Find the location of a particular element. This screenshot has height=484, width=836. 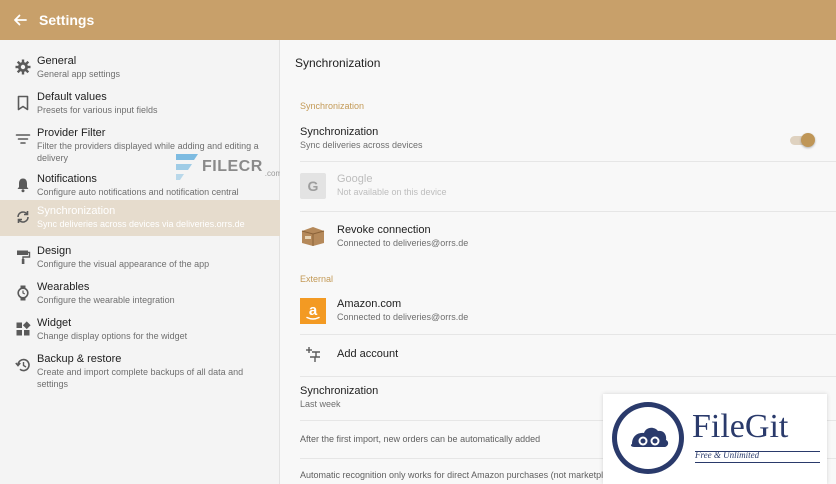

content-title: Synchronization is located at coordinates (338, 63).